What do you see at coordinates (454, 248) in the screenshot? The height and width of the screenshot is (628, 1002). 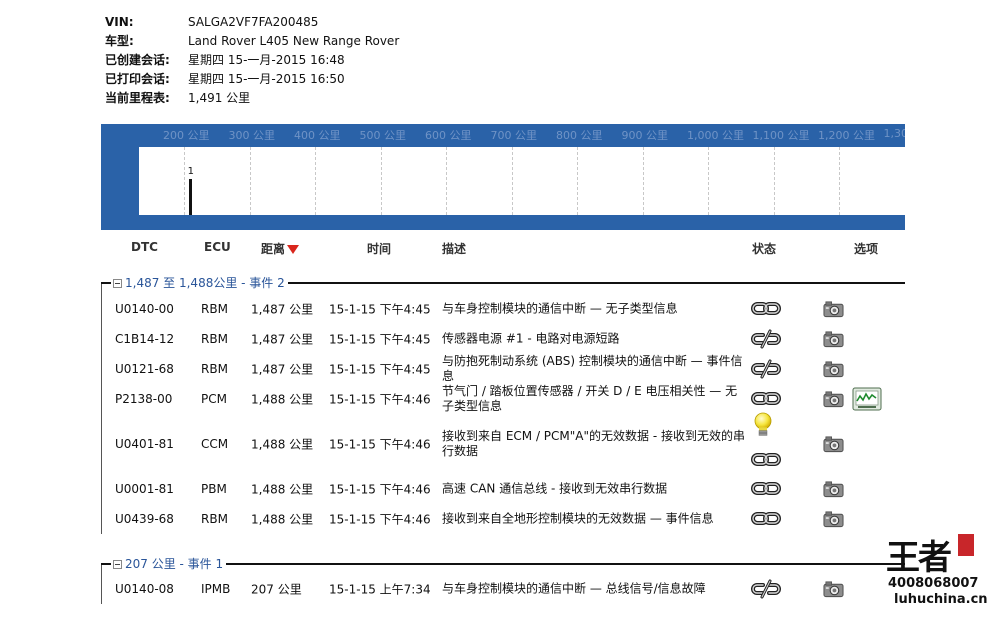 I see `column-header-description: 描述` at bounding box center [454, 248].